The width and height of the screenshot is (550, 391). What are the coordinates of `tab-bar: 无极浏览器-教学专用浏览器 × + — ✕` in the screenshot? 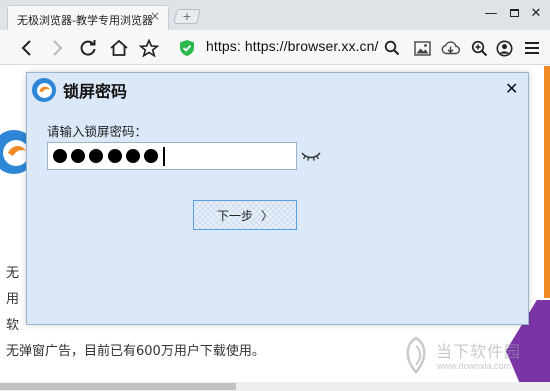 It's located at (275, 15).